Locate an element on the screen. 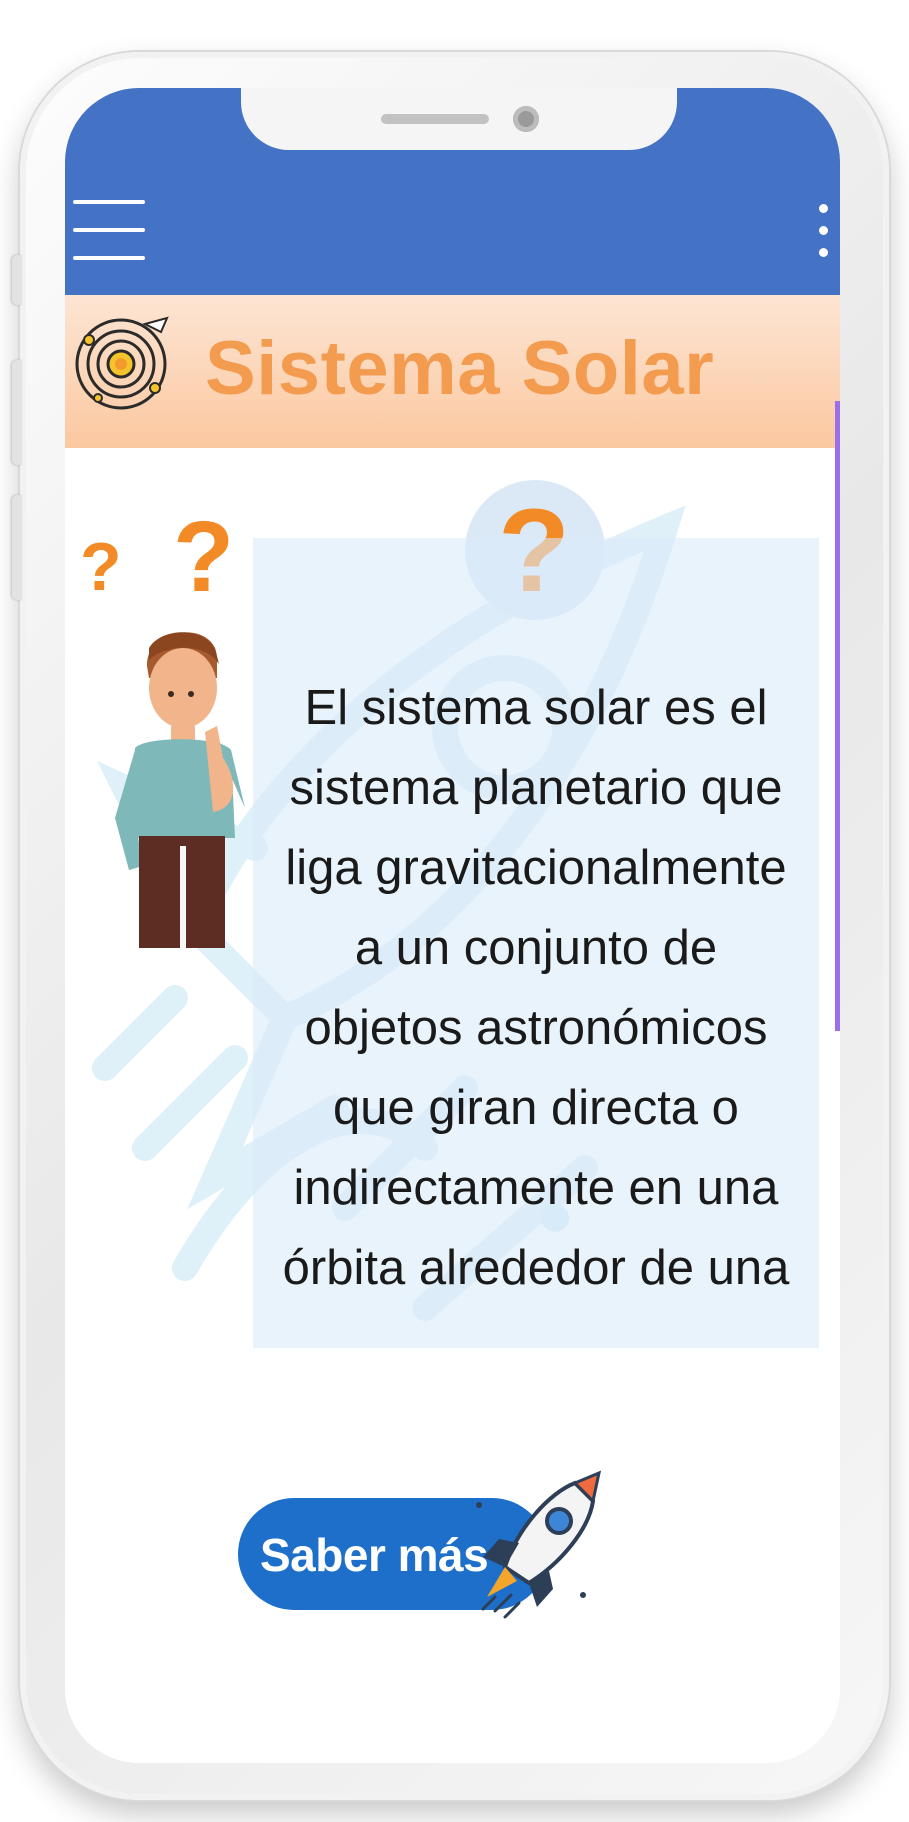 The height and width of the screenshot is (1822, 909). info-text-line: El sistema solar es el is located at coordinates (536, 708).